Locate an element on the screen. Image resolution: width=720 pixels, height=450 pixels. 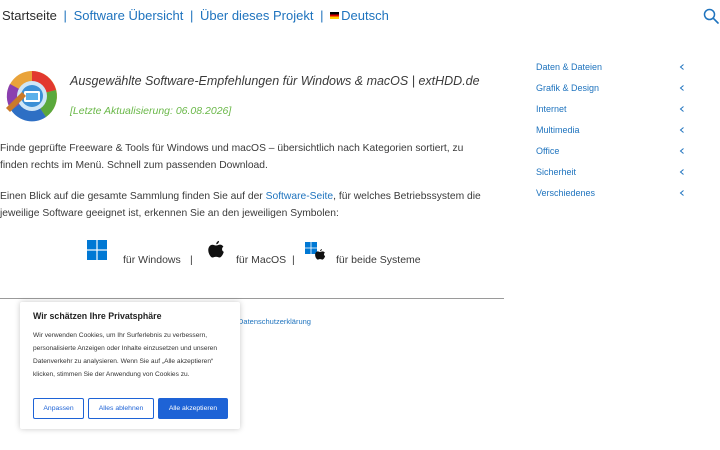
sidebar-item-verschiedenes: Verschiedenes is located at coordinates (611, 192).